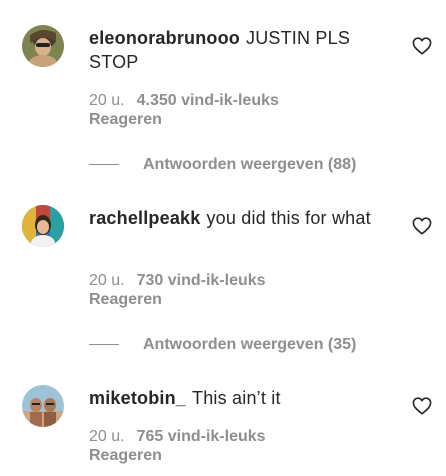 The image size is (446, 476). What do you see at coordinates (208, 100) in the screenshot?
I see `comment-likes: 4.350 vind-ik-leuks` at bounding box center [208, 100].